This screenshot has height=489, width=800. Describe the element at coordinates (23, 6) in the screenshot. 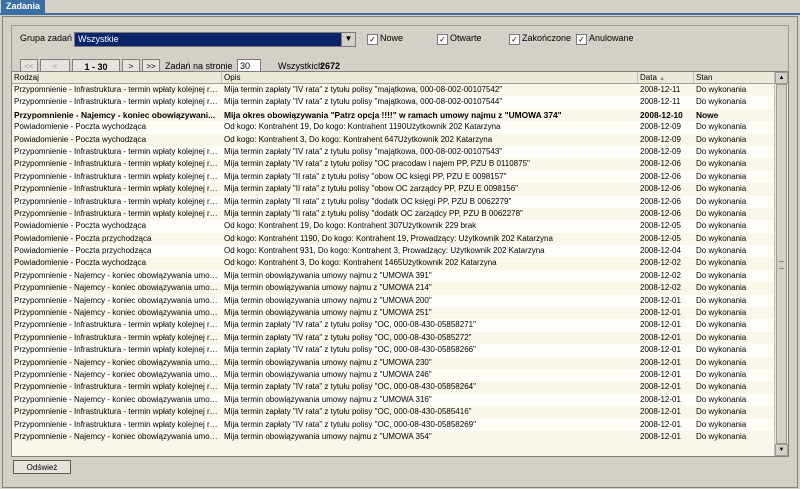

I see `tab-zadania: Zadania` at that location.